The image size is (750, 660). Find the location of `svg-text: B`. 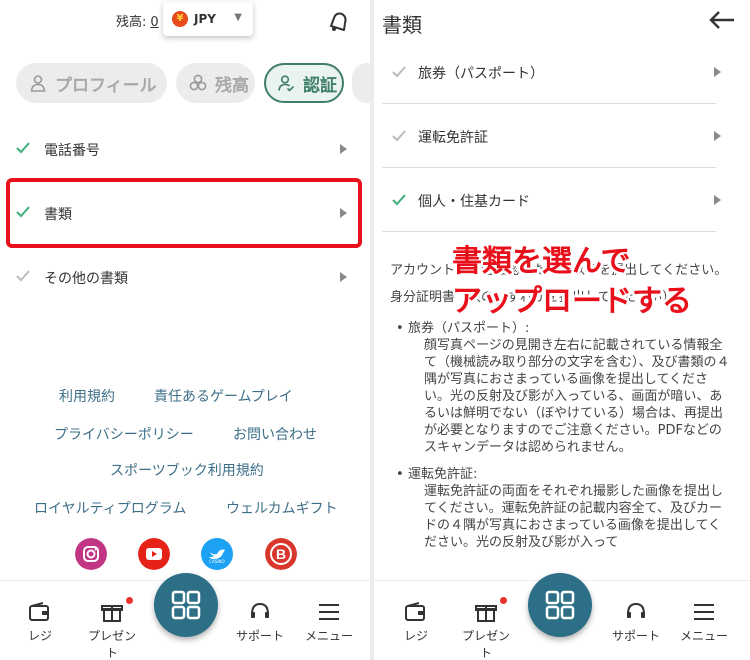

svg-text: B is located at coordinates (281, 554).